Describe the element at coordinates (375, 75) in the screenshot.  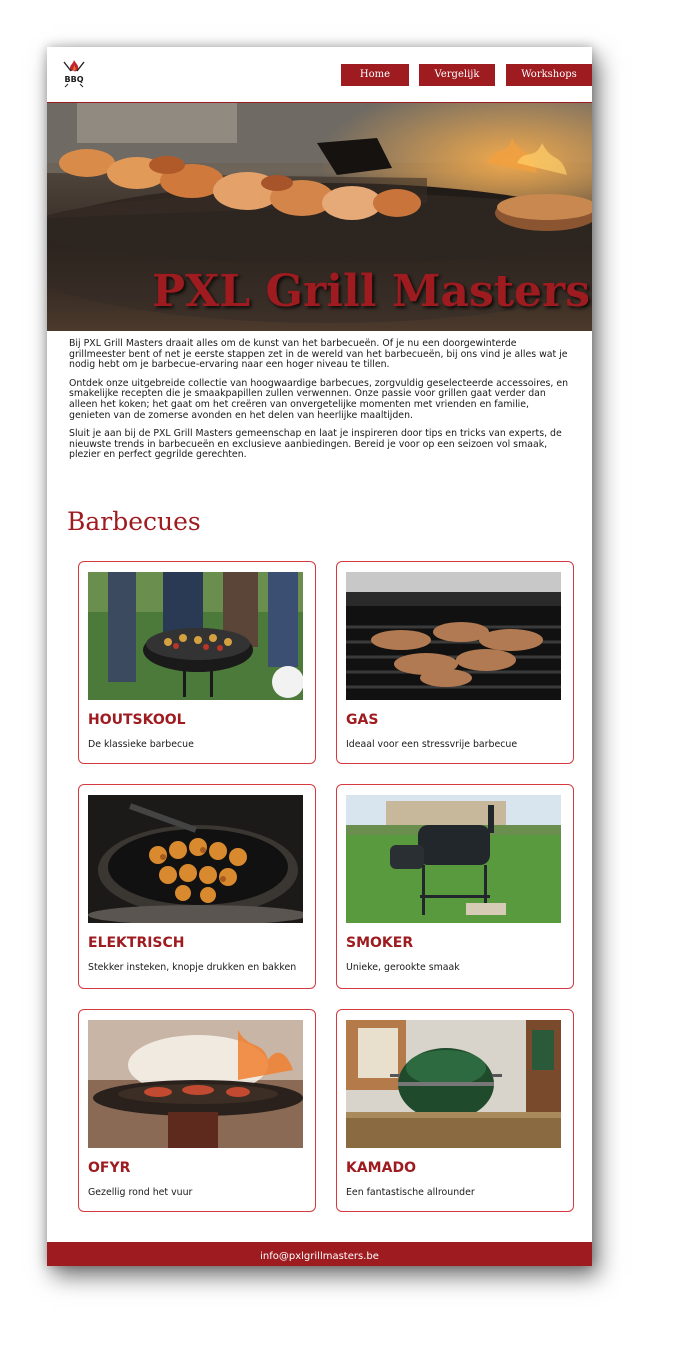
I see `nav-home-button: Home` at that location.